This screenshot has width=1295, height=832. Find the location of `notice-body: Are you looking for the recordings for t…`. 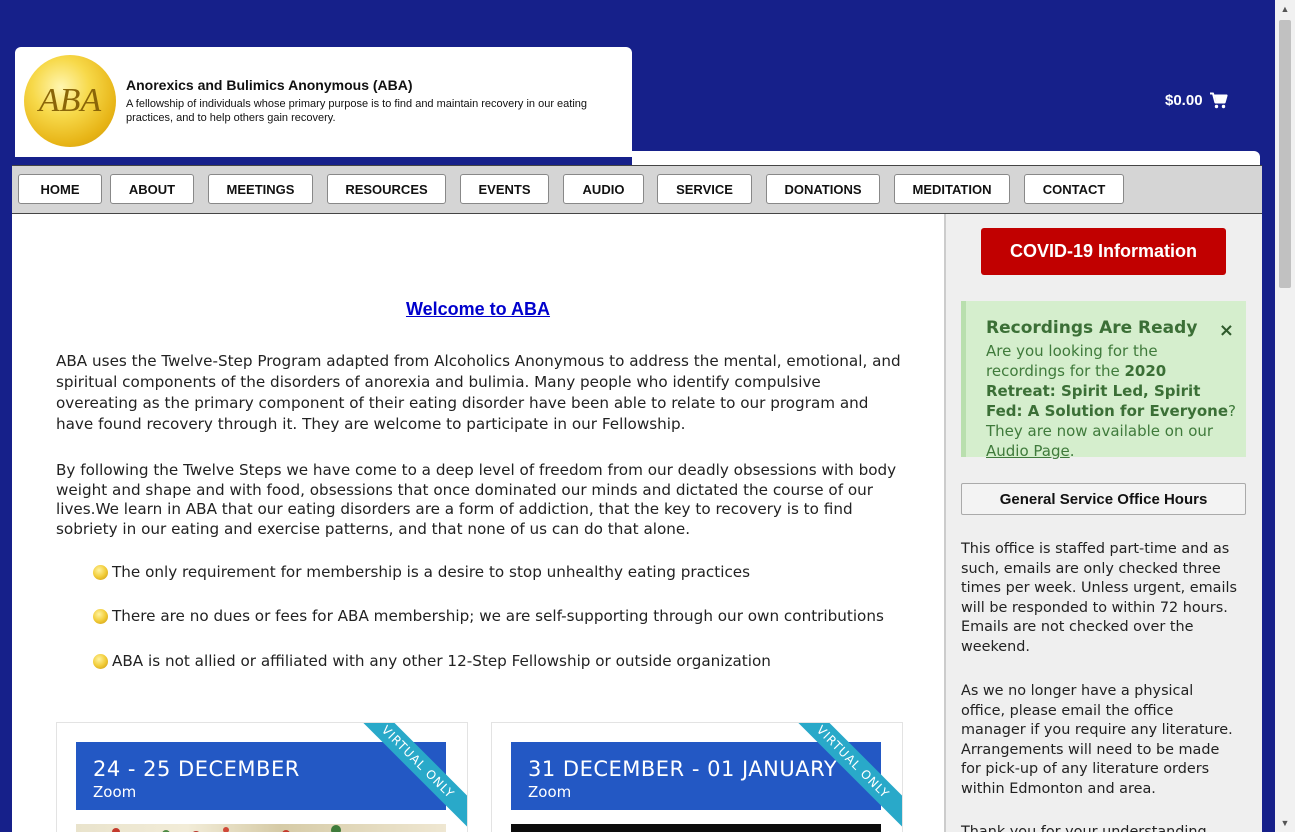

notice-body: Are you looking for the recordings for t… is located at coordinates (1111, 401).